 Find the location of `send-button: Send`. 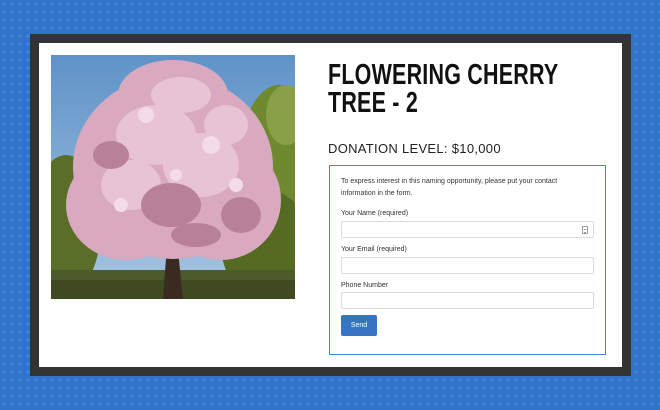

send-button: Send is located at coordinates (359, 325).